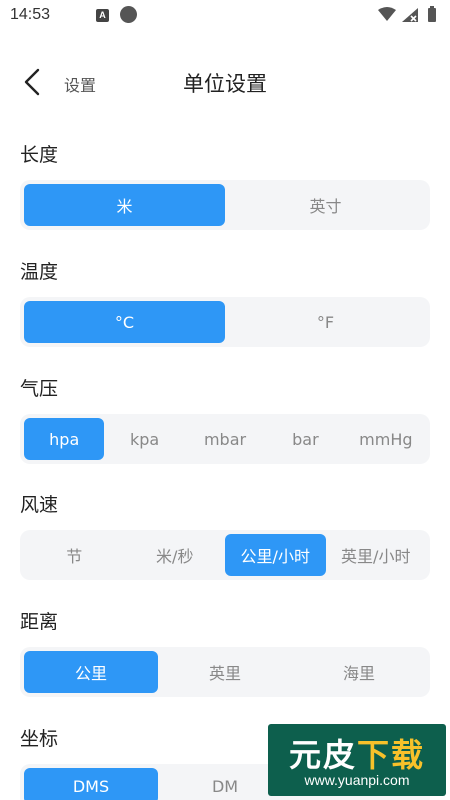  I want to click on wind-option-knot: 节, so click(74, 555).